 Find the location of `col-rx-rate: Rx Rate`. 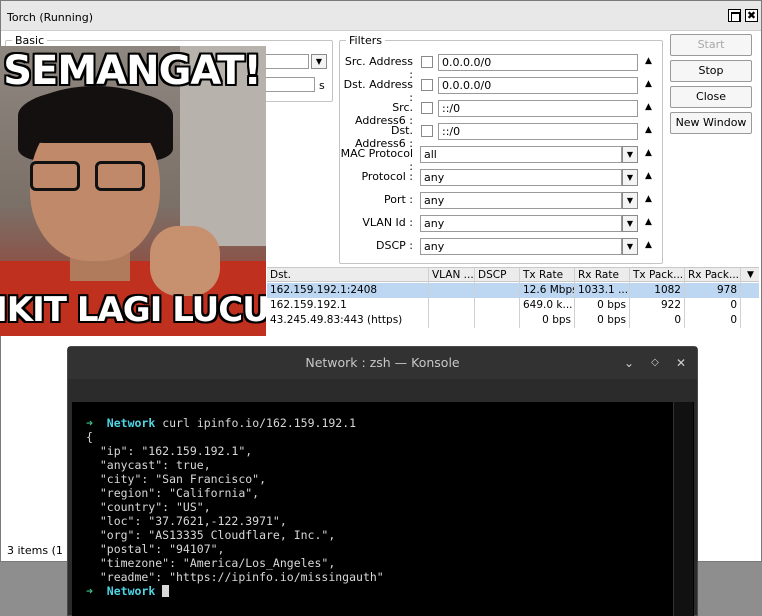

col-rx-rate: Rx Rate is located at coordinates (602, 275).